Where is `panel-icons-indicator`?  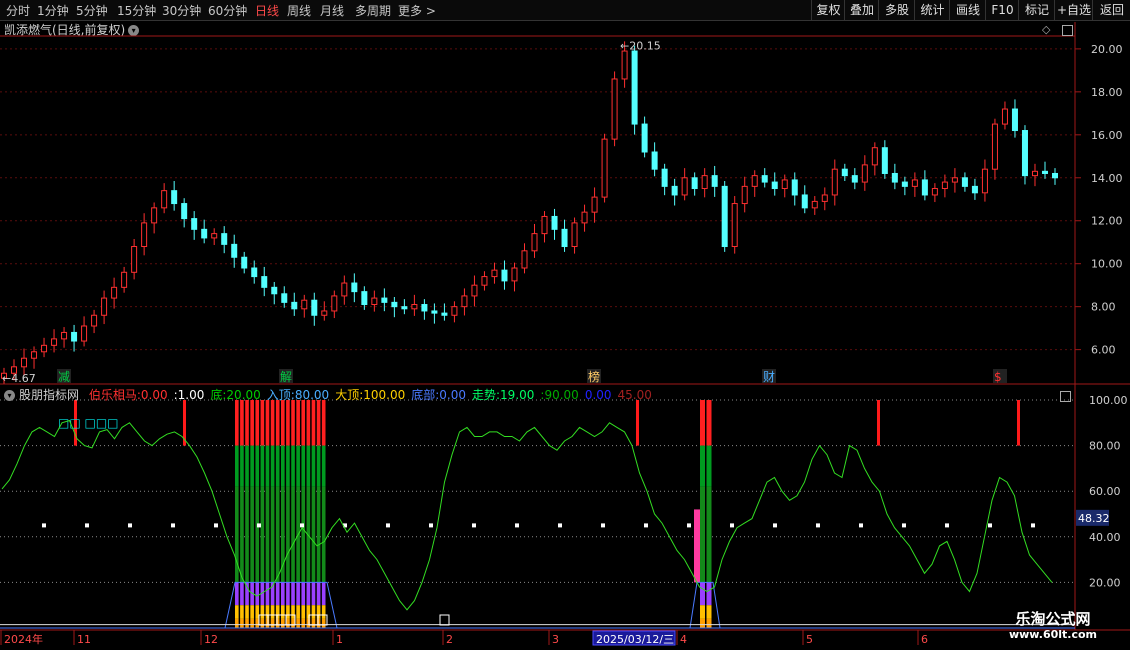
panel-icons-indicator is located at coordinates (1065, 395).